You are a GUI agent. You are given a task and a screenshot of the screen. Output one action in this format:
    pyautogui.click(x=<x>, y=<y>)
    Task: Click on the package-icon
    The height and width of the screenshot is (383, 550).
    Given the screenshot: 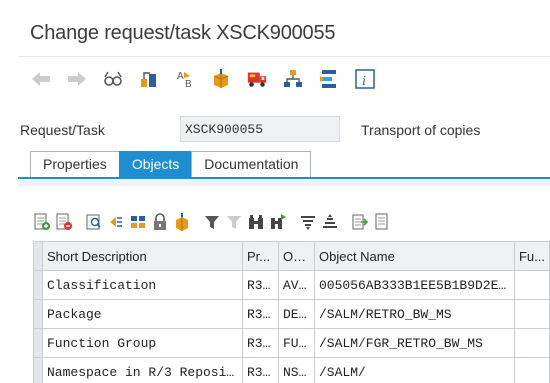 What is the action you would take?
    pyautogui.click(x=221, y=79)
    